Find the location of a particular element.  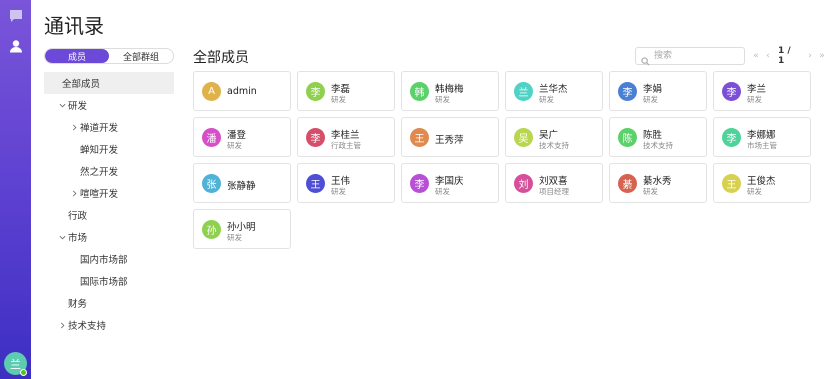

tree-item-label: 市场 is located at coordinates (78, 238).